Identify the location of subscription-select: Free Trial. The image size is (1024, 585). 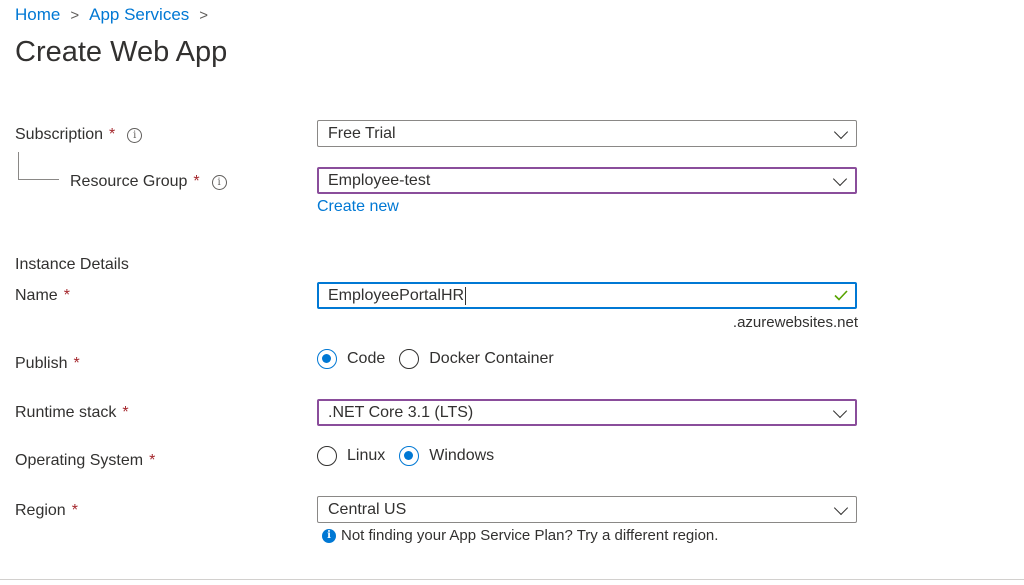
(587, 133).